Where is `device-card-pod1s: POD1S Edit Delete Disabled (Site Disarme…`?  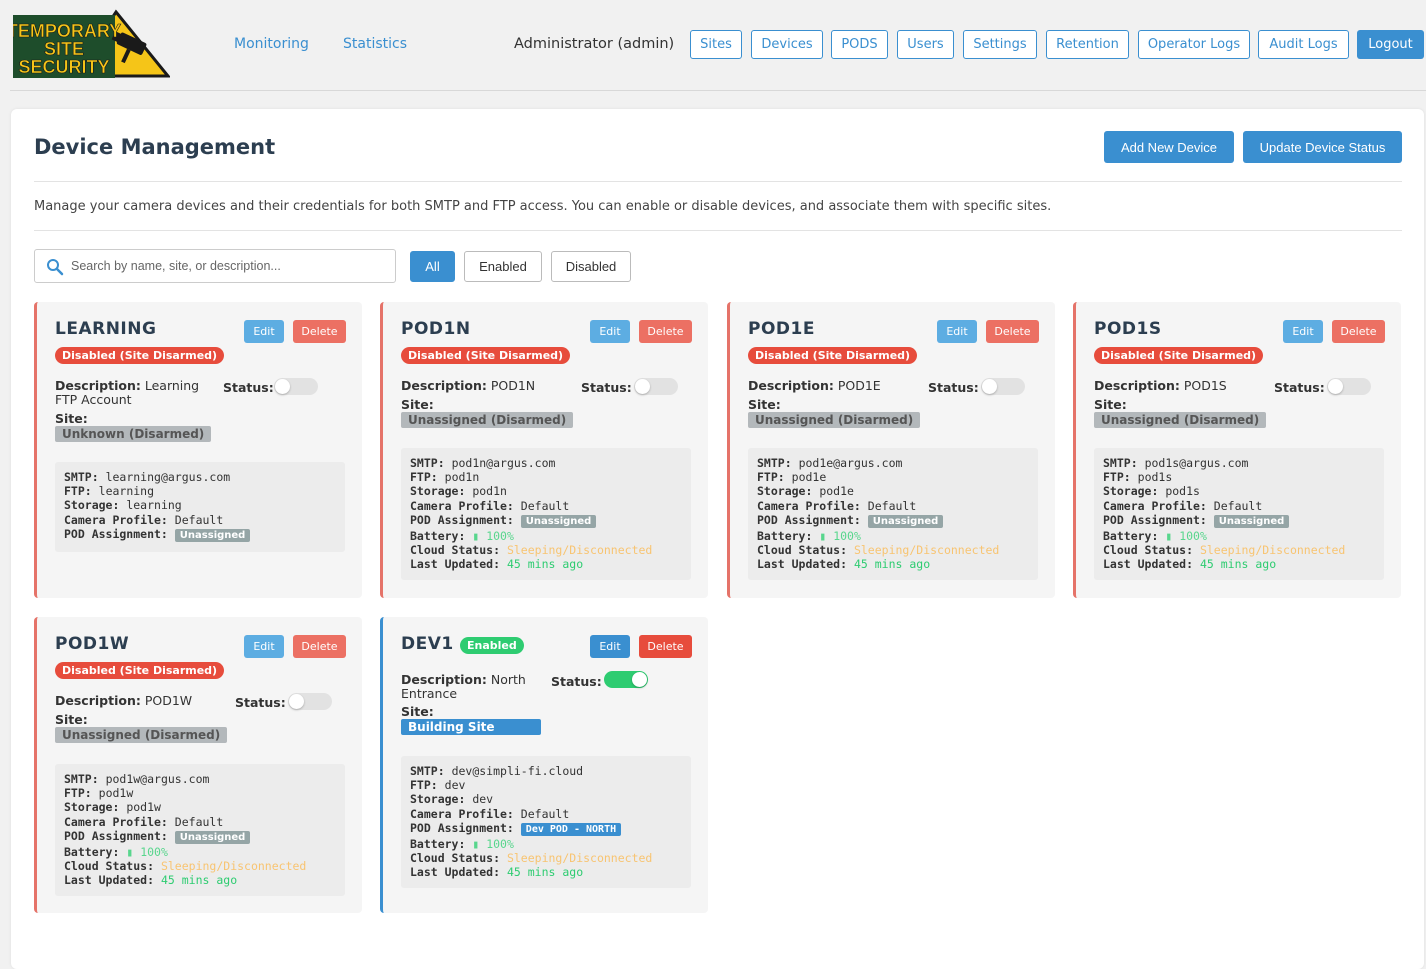 device-card-pod1s: POD1S Edit Delete Disabled (Site Disarme… is located at coordinates (1237, 450).